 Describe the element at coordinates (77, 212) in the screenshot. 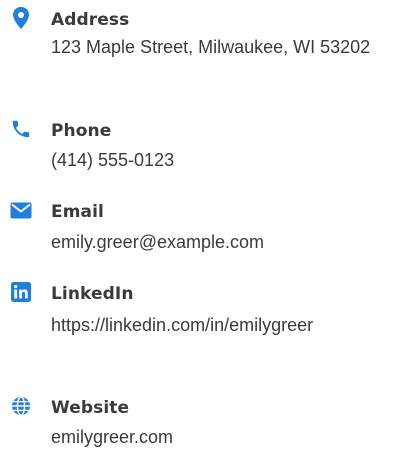

I see `contact-label-email: Email` at that location.